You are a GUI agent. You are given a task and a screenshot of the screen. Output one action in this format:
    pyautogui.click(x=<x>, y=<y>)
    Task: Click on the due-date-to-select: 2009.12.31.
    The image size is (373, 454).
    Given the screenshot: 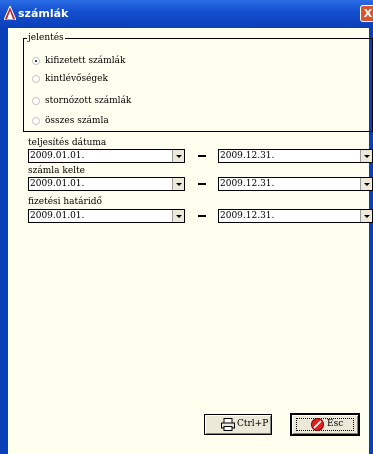 What is the action you would take?
    pyautogui.click(x=295, y=216)
    